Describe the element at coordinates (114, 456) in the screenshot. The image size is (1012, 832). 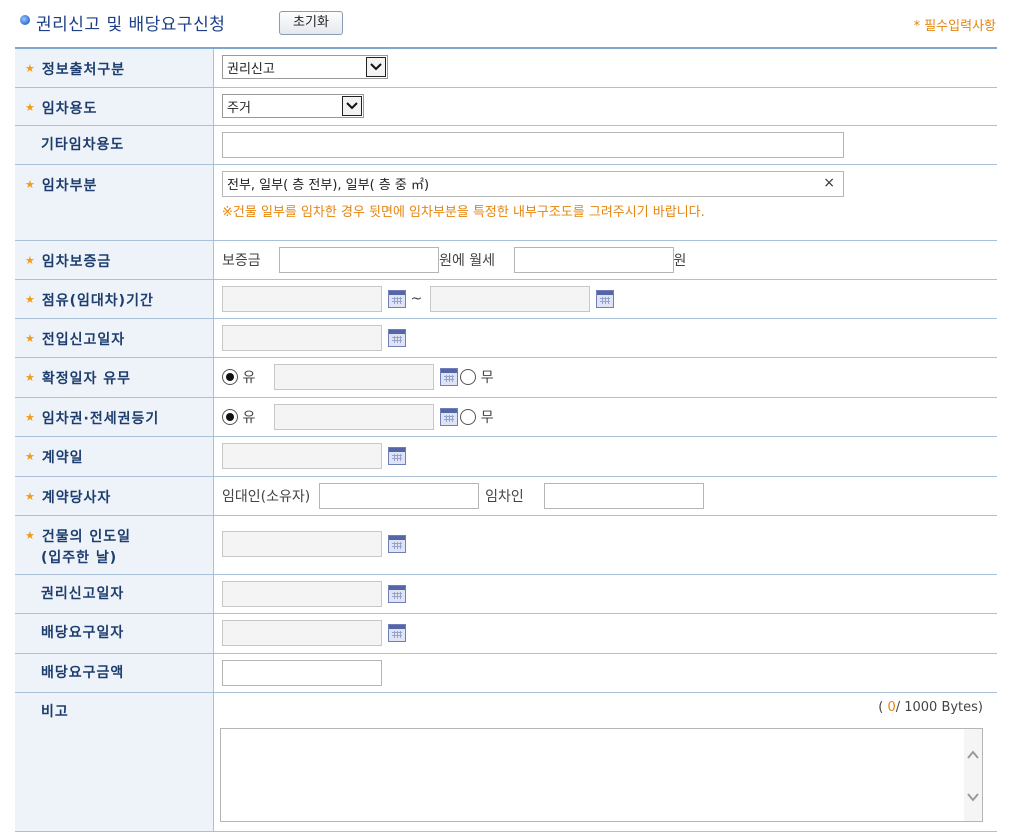
I see `label-contract-date: ★ 계약일` at that location.